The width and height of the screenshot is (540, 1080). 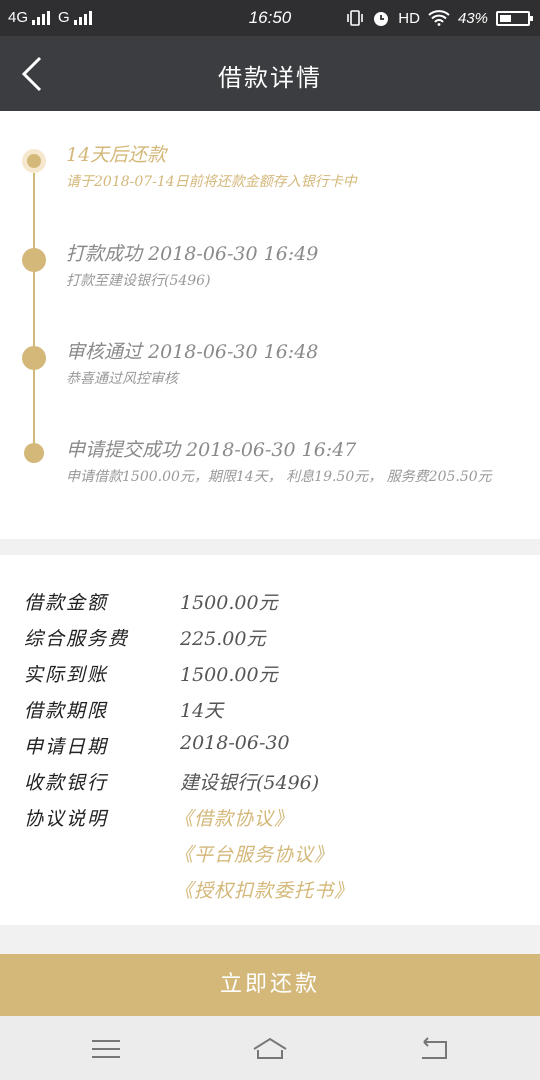 What do you see at coordinates (270, 78) in the screenshot?
I see `page-title: 借款详情` at bounding box center [270, 78].